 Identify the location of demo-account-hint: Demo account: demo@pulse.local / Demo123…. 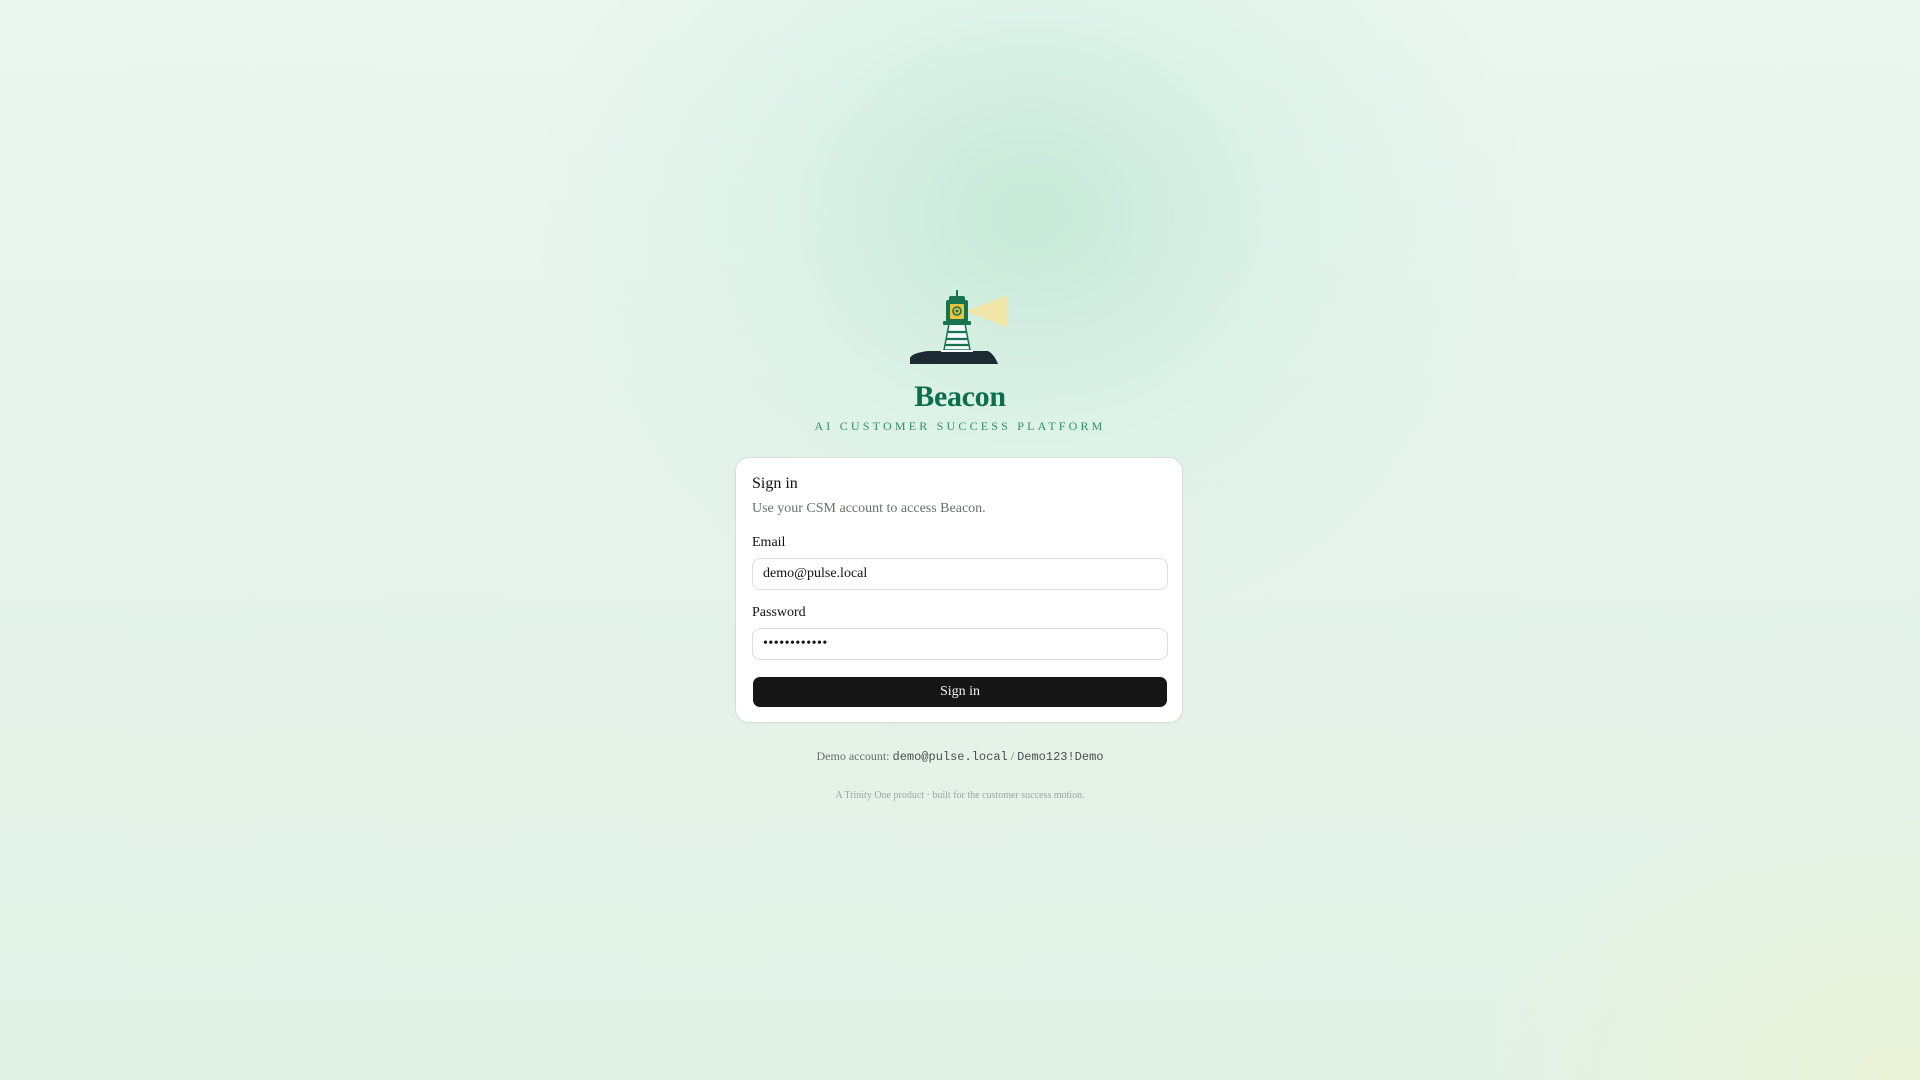
(960, 756).